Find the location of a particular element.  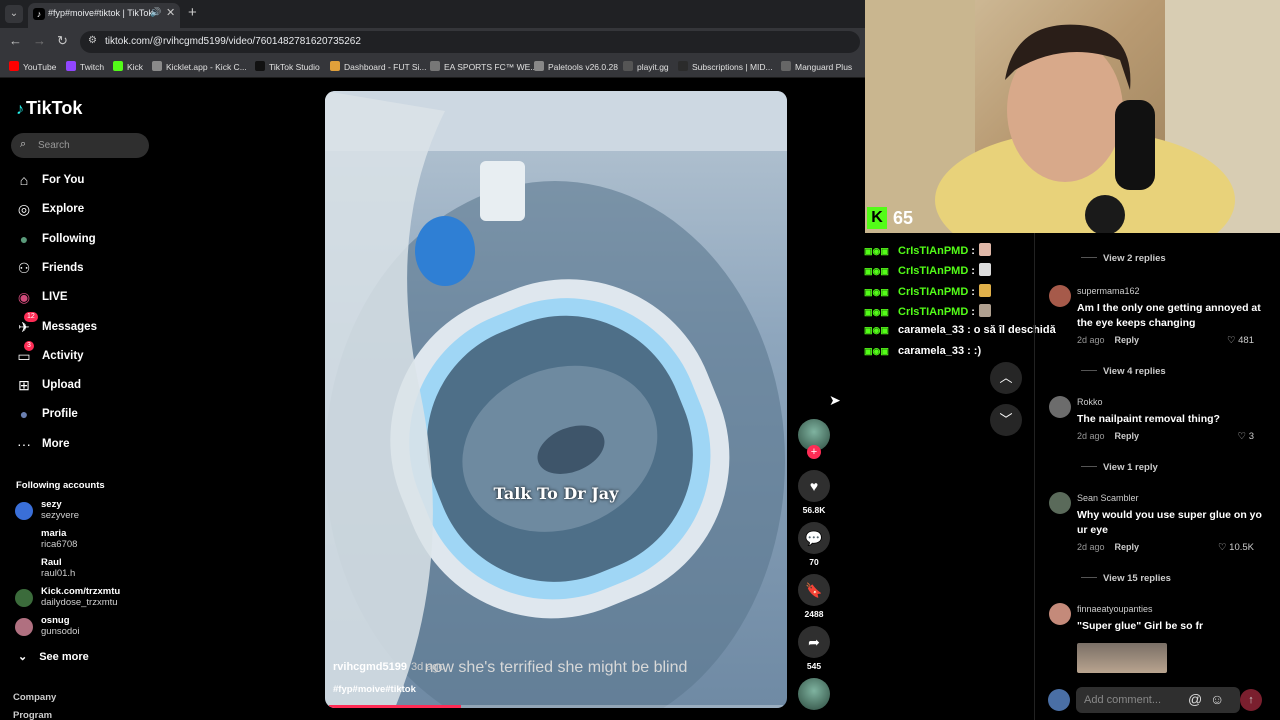

see-more-button: ⌄ See more is located at coordinates (53, 656).